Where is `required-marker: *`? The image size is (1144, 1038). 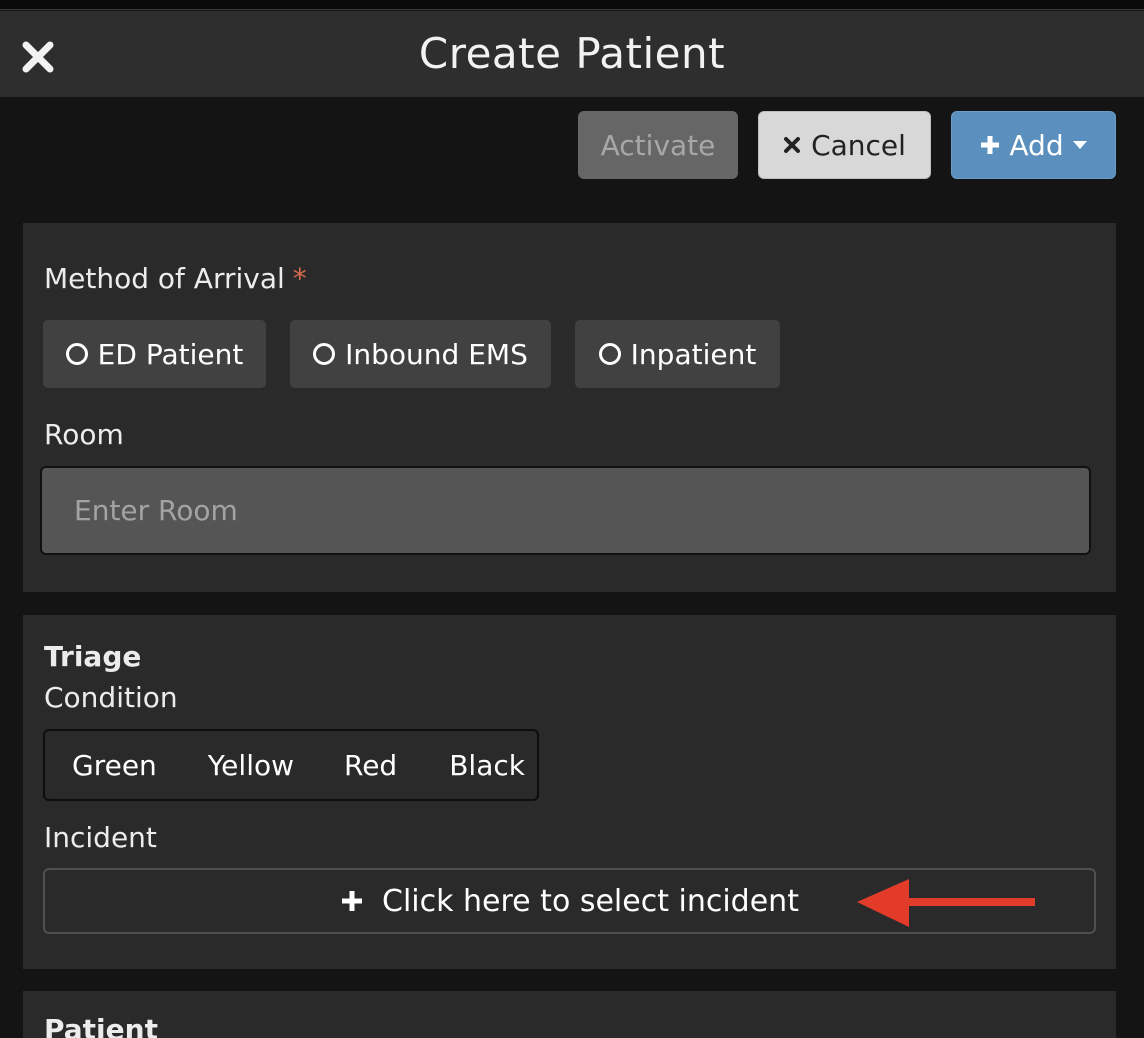 required-marker: * is located at coordinates (299, 278).